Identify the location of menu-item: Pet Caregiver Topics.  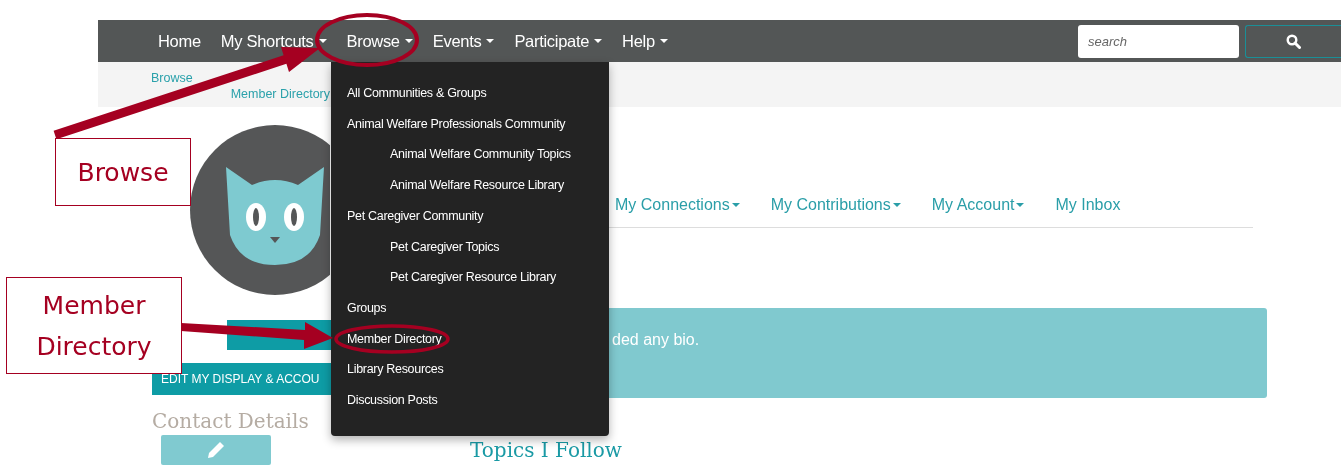
(415, 247).